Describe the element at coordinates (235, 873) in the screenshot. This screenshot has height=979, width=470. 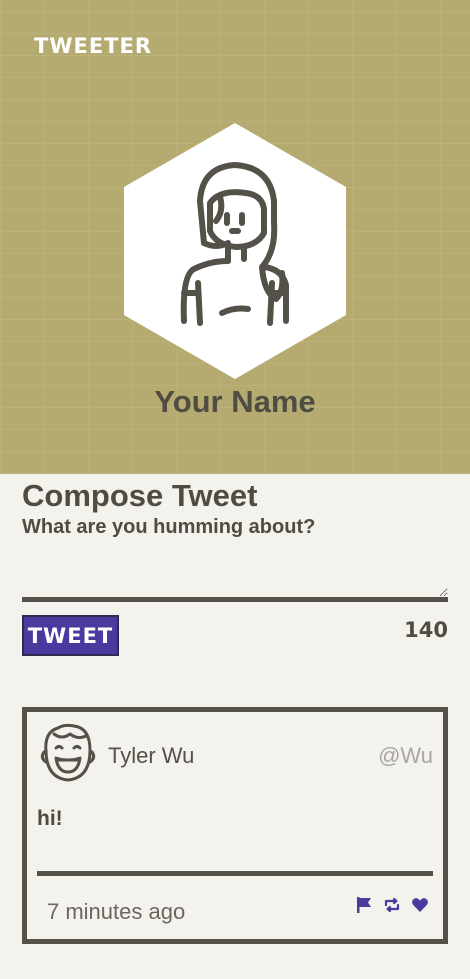
I see `tweet-divider` at that location.